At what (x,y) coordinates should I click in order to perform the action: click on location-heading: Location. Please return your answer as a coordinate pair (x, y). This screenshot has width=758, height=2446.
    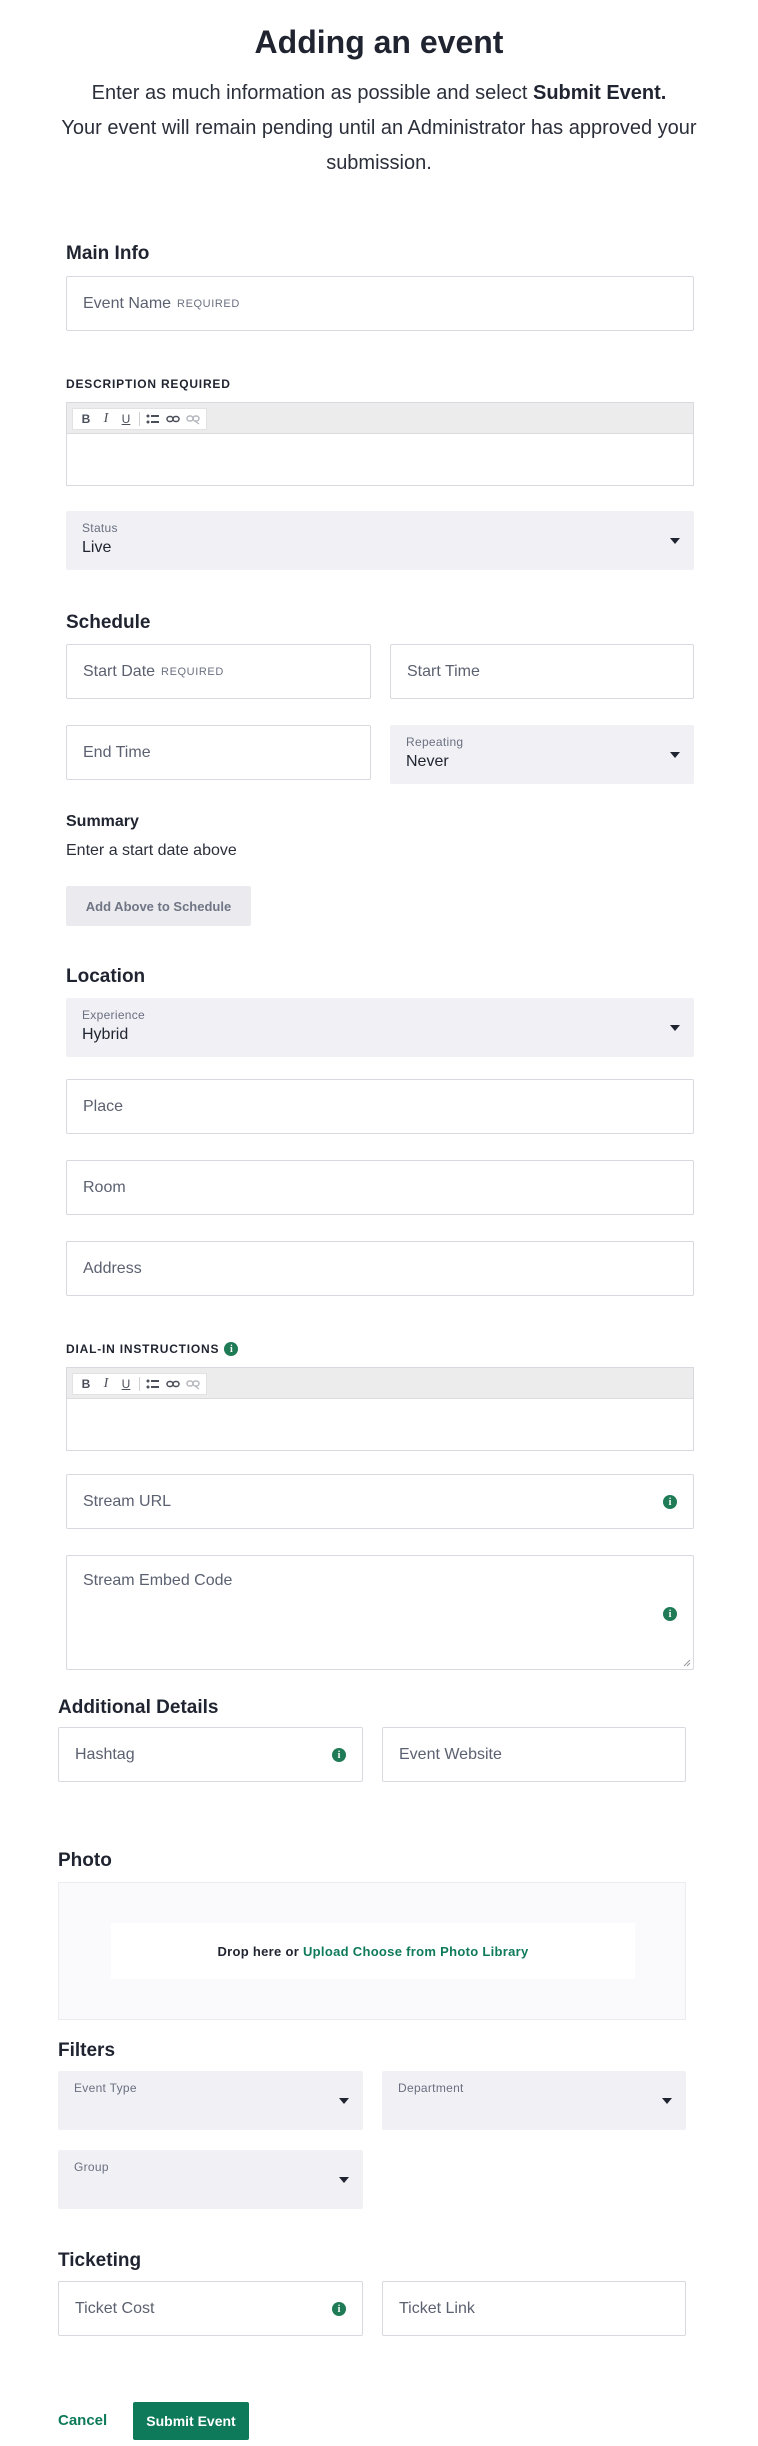
    Looking at the image, I should click on (106, 976).